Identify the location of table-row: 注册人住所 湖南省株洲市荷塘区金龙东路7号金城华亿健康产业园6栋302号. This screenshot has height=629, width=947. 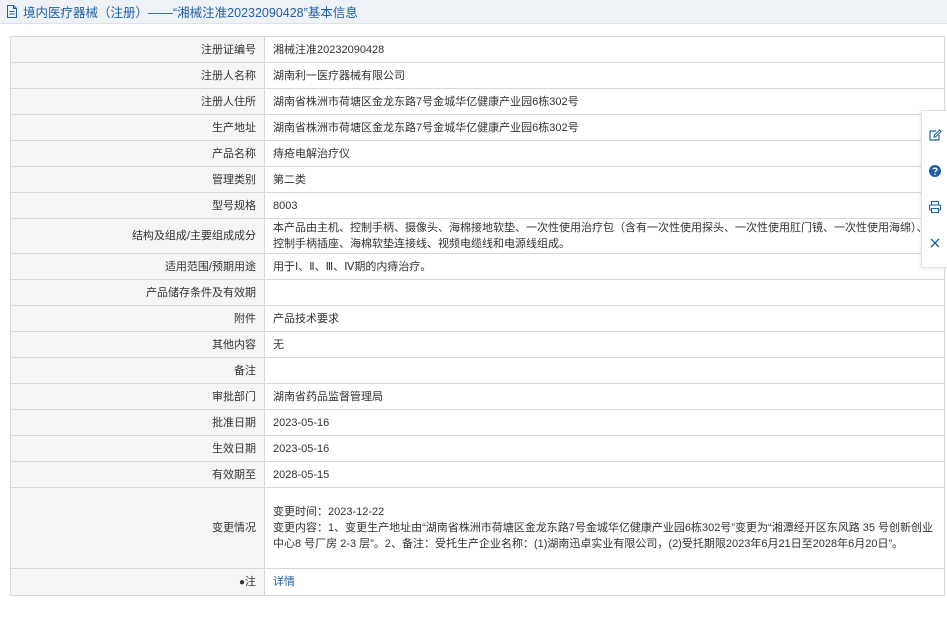
(477, 101).